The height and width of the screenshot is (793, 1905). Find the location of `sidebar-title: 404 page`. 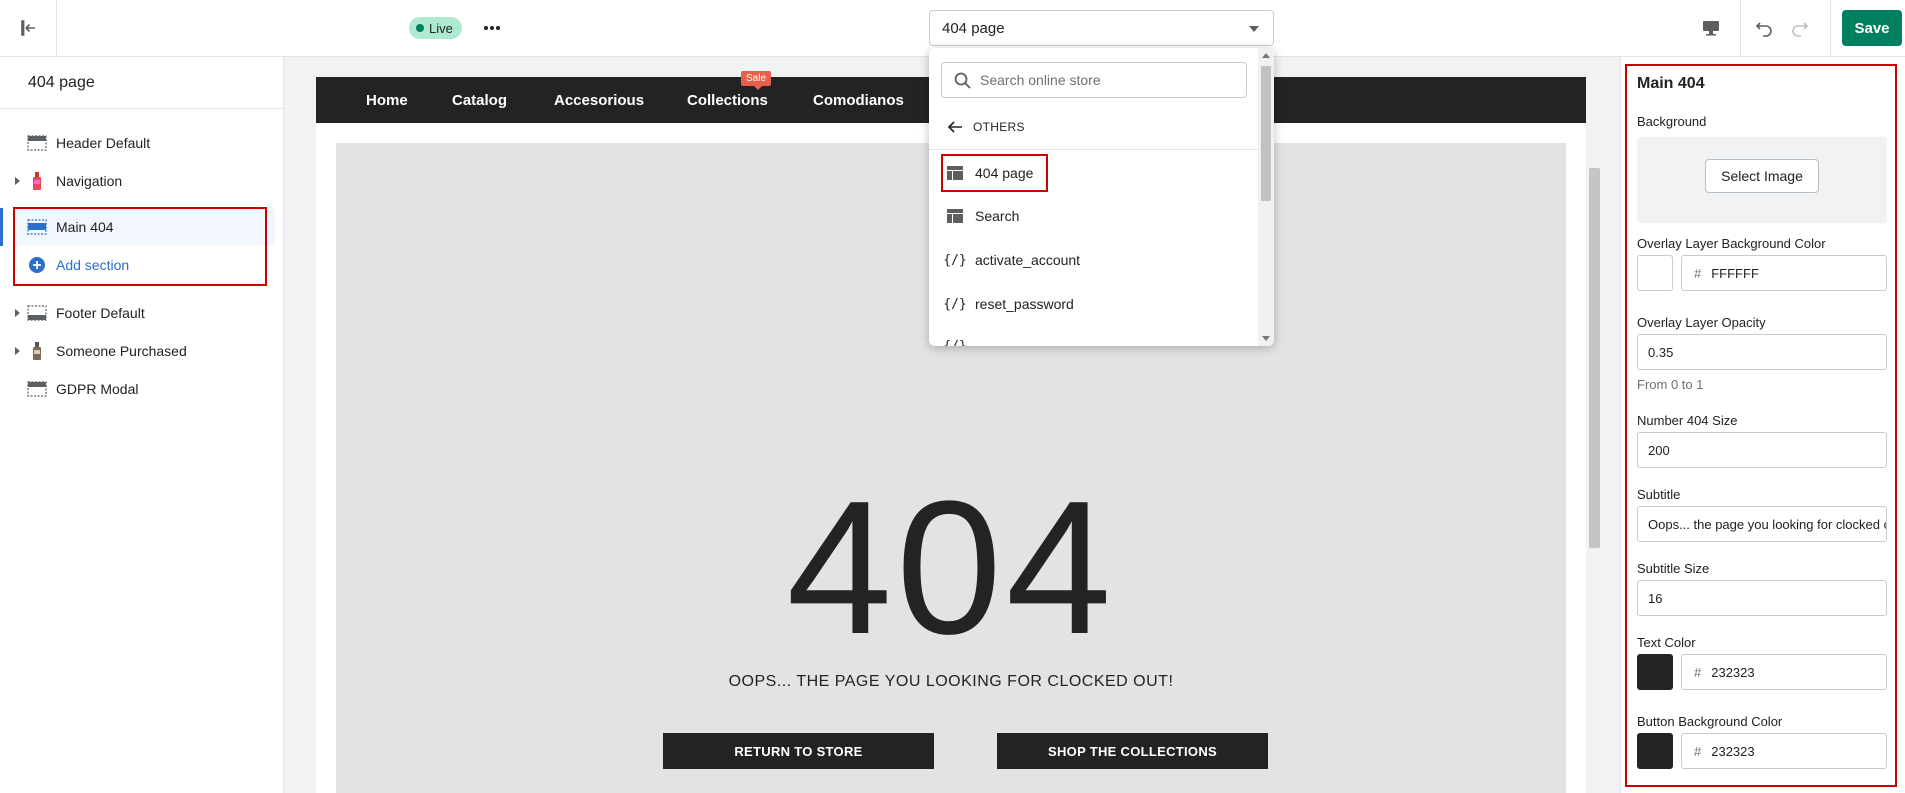

sidebar-title: 404 page is located at coordinates (61, 82).